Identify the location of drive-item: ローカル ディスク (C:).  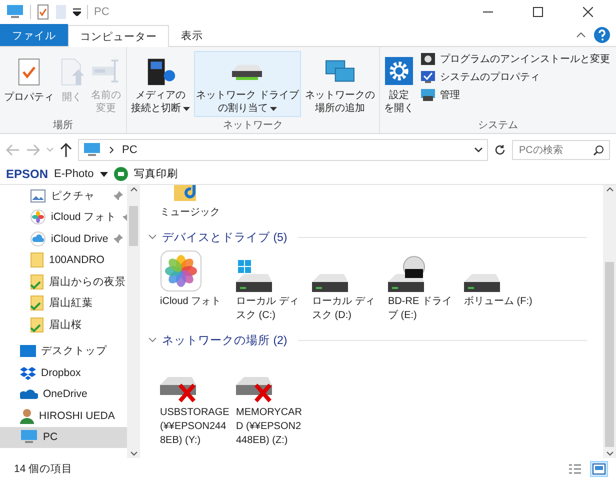
(271, 286).